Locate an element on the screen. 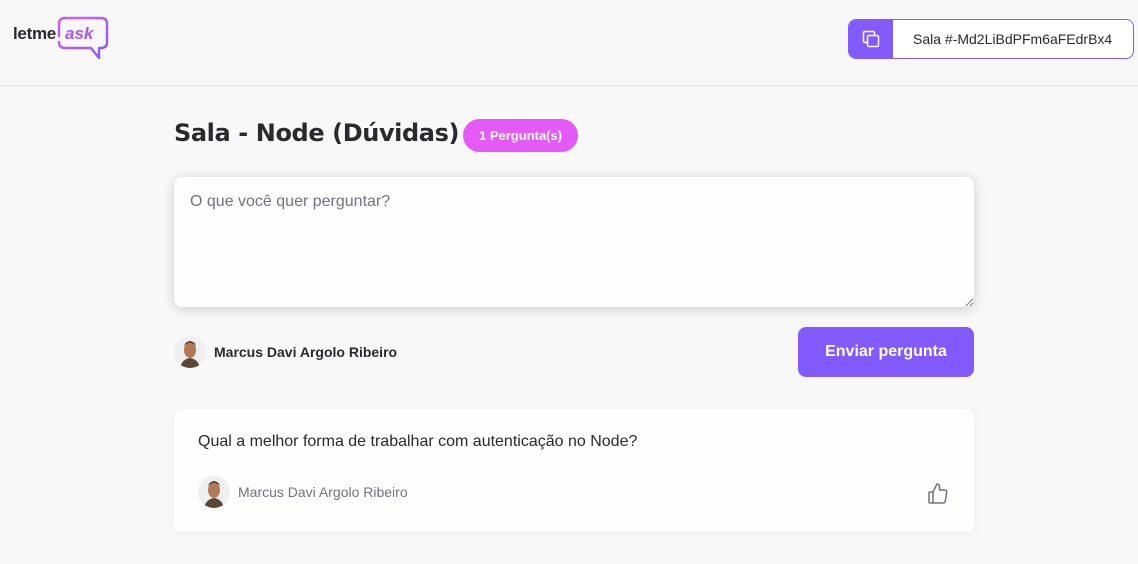 Image resolution: width=1138 pixels, height=564 pixels. question-author-name: Marcus Davi Argolo Ribeiro is located at coordinates (323, 492).